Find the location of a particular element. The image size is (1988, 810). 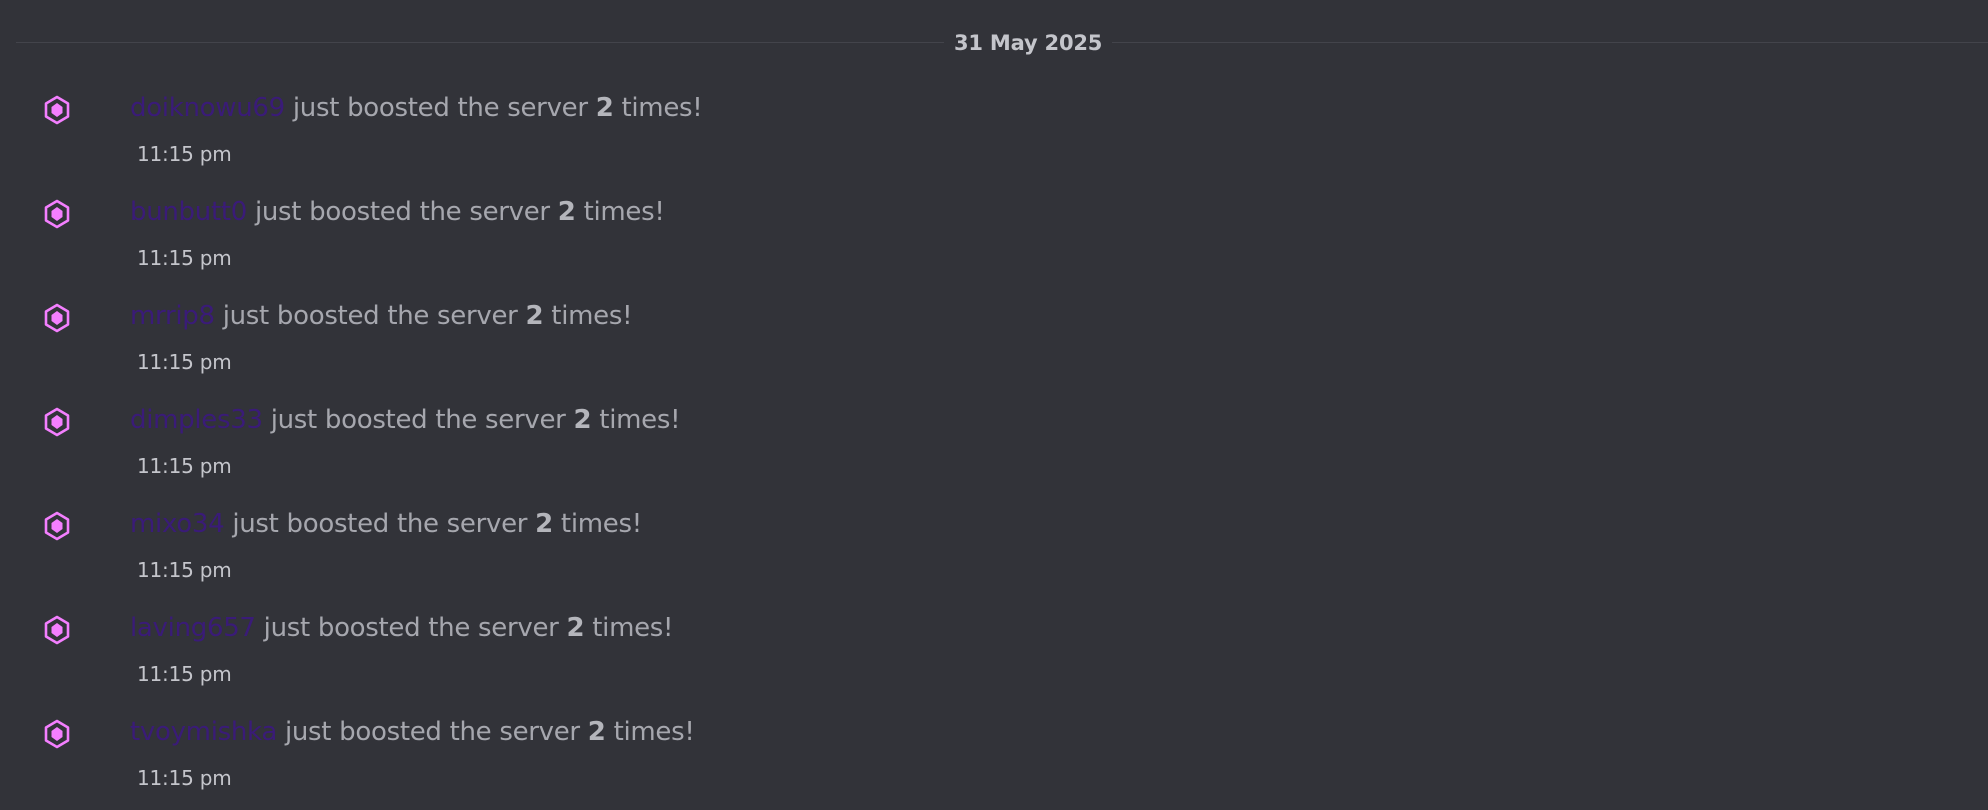

username: mixo34 is located at coordinates (177, 524).